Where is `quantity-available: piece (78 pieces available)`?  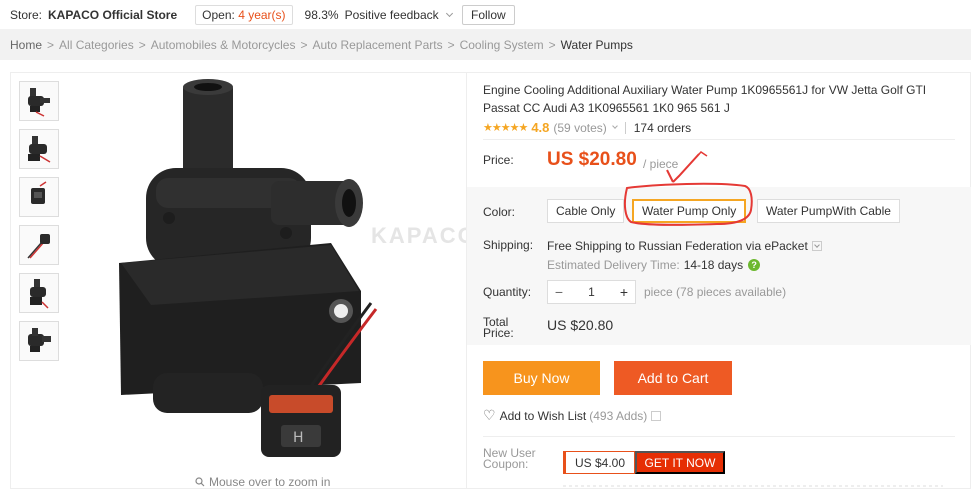
quantity-available: piece (78 pieces available) is located at coordinates (715, 292).